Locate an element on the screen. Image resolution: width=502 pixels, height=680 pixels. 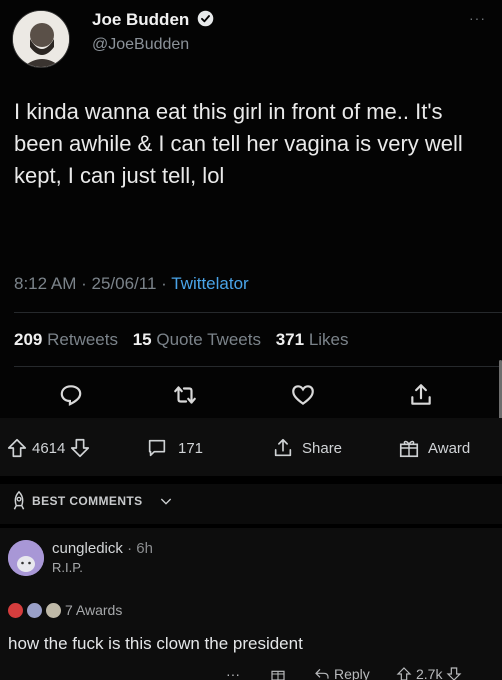
likes-label: Likes is located at coordinates (328, 339).